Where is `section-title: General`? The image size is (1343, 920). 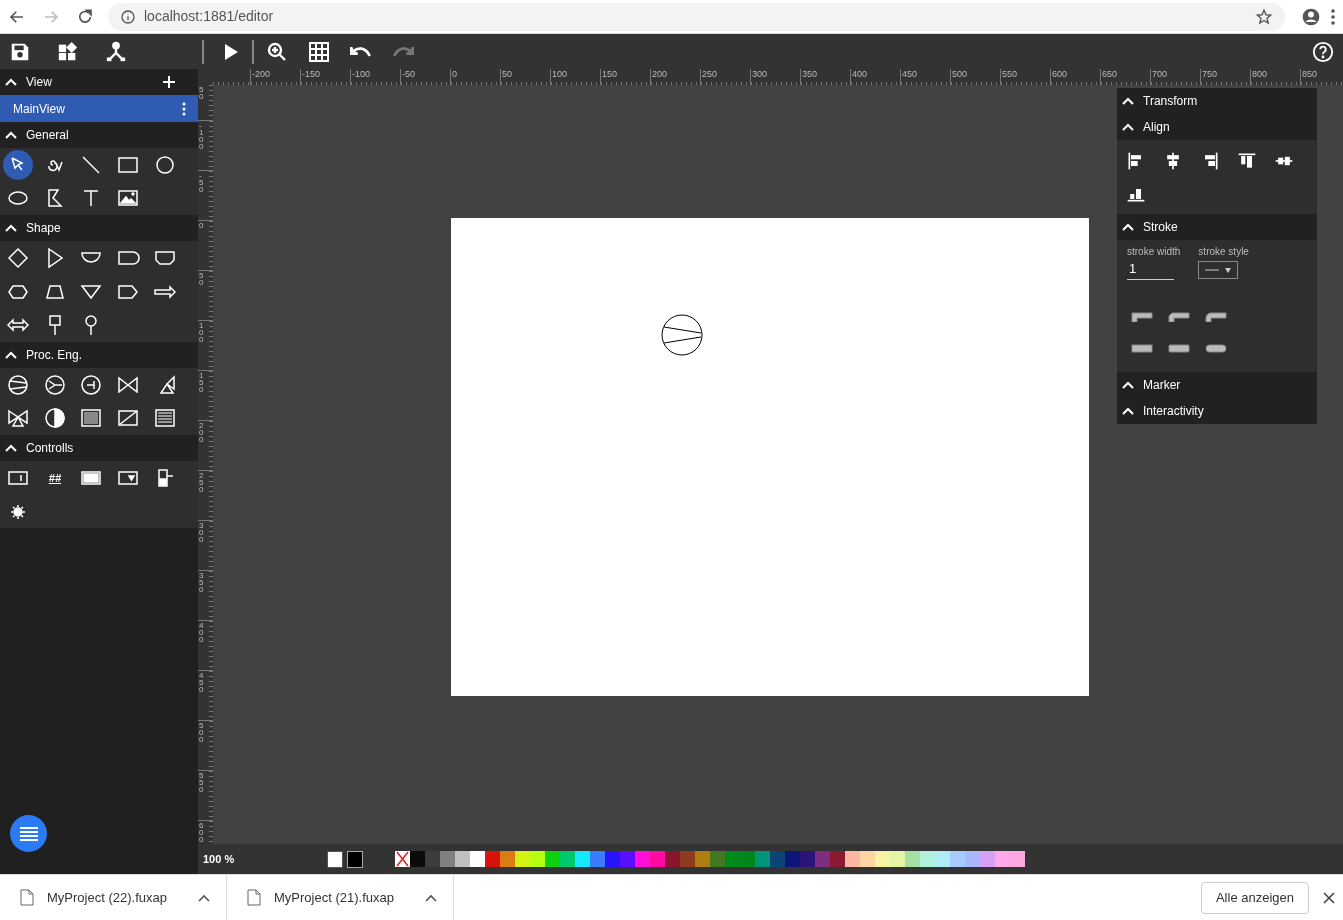 section-title: General is located at coordinates (47, 135).